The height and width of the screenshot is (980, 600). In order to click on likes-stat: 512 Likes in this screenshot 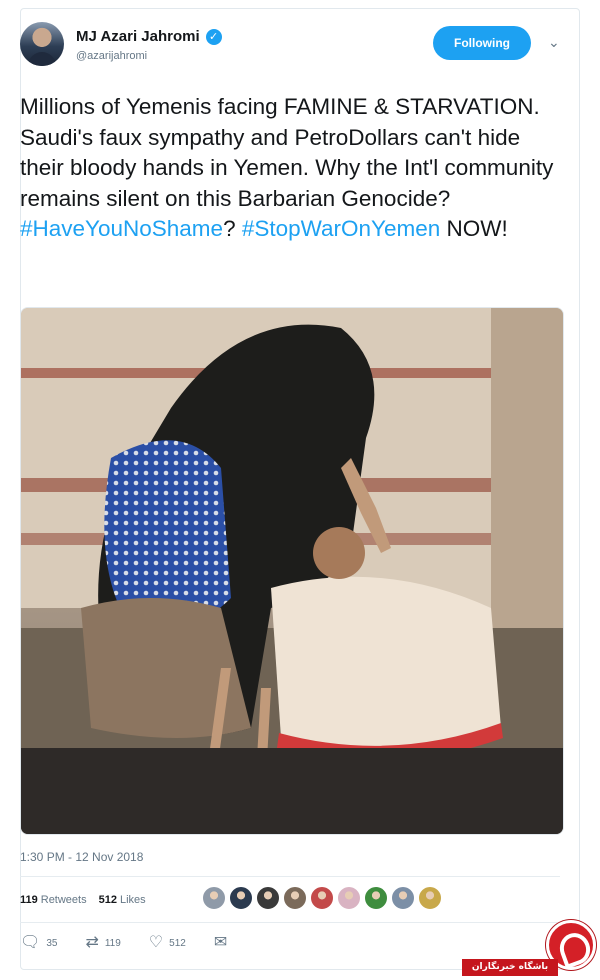, I will do `click(122, 900)`.